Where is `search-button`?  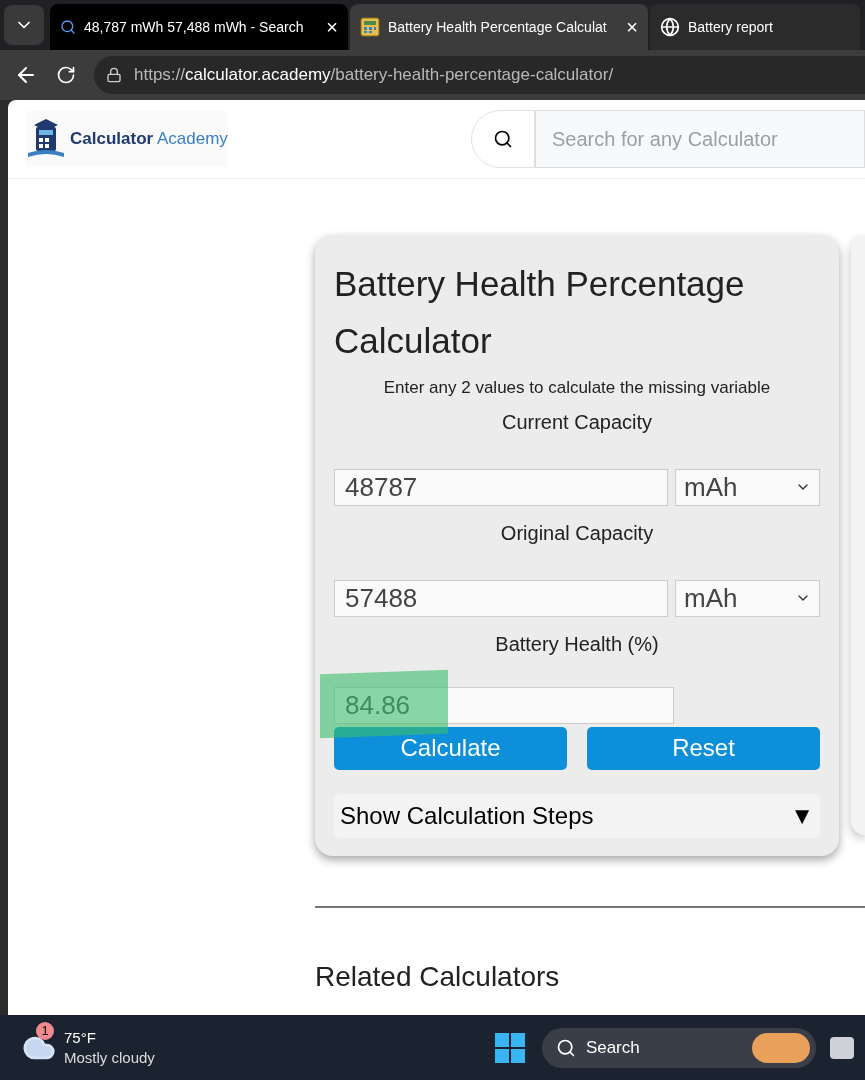
search-button is located at coordinates (503, 139).